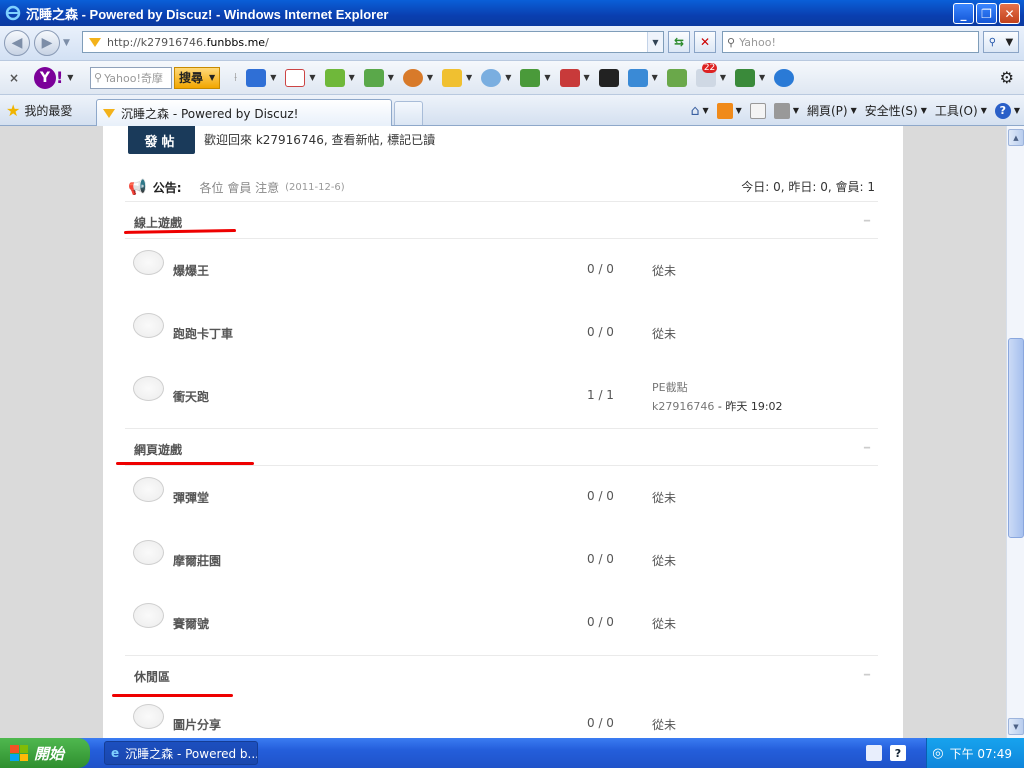 The image size is (1024, 768). What do you see at coordinates (17, 43) in the screenshot?
I see `back-button: ◀` at bounding box center [17, 43].